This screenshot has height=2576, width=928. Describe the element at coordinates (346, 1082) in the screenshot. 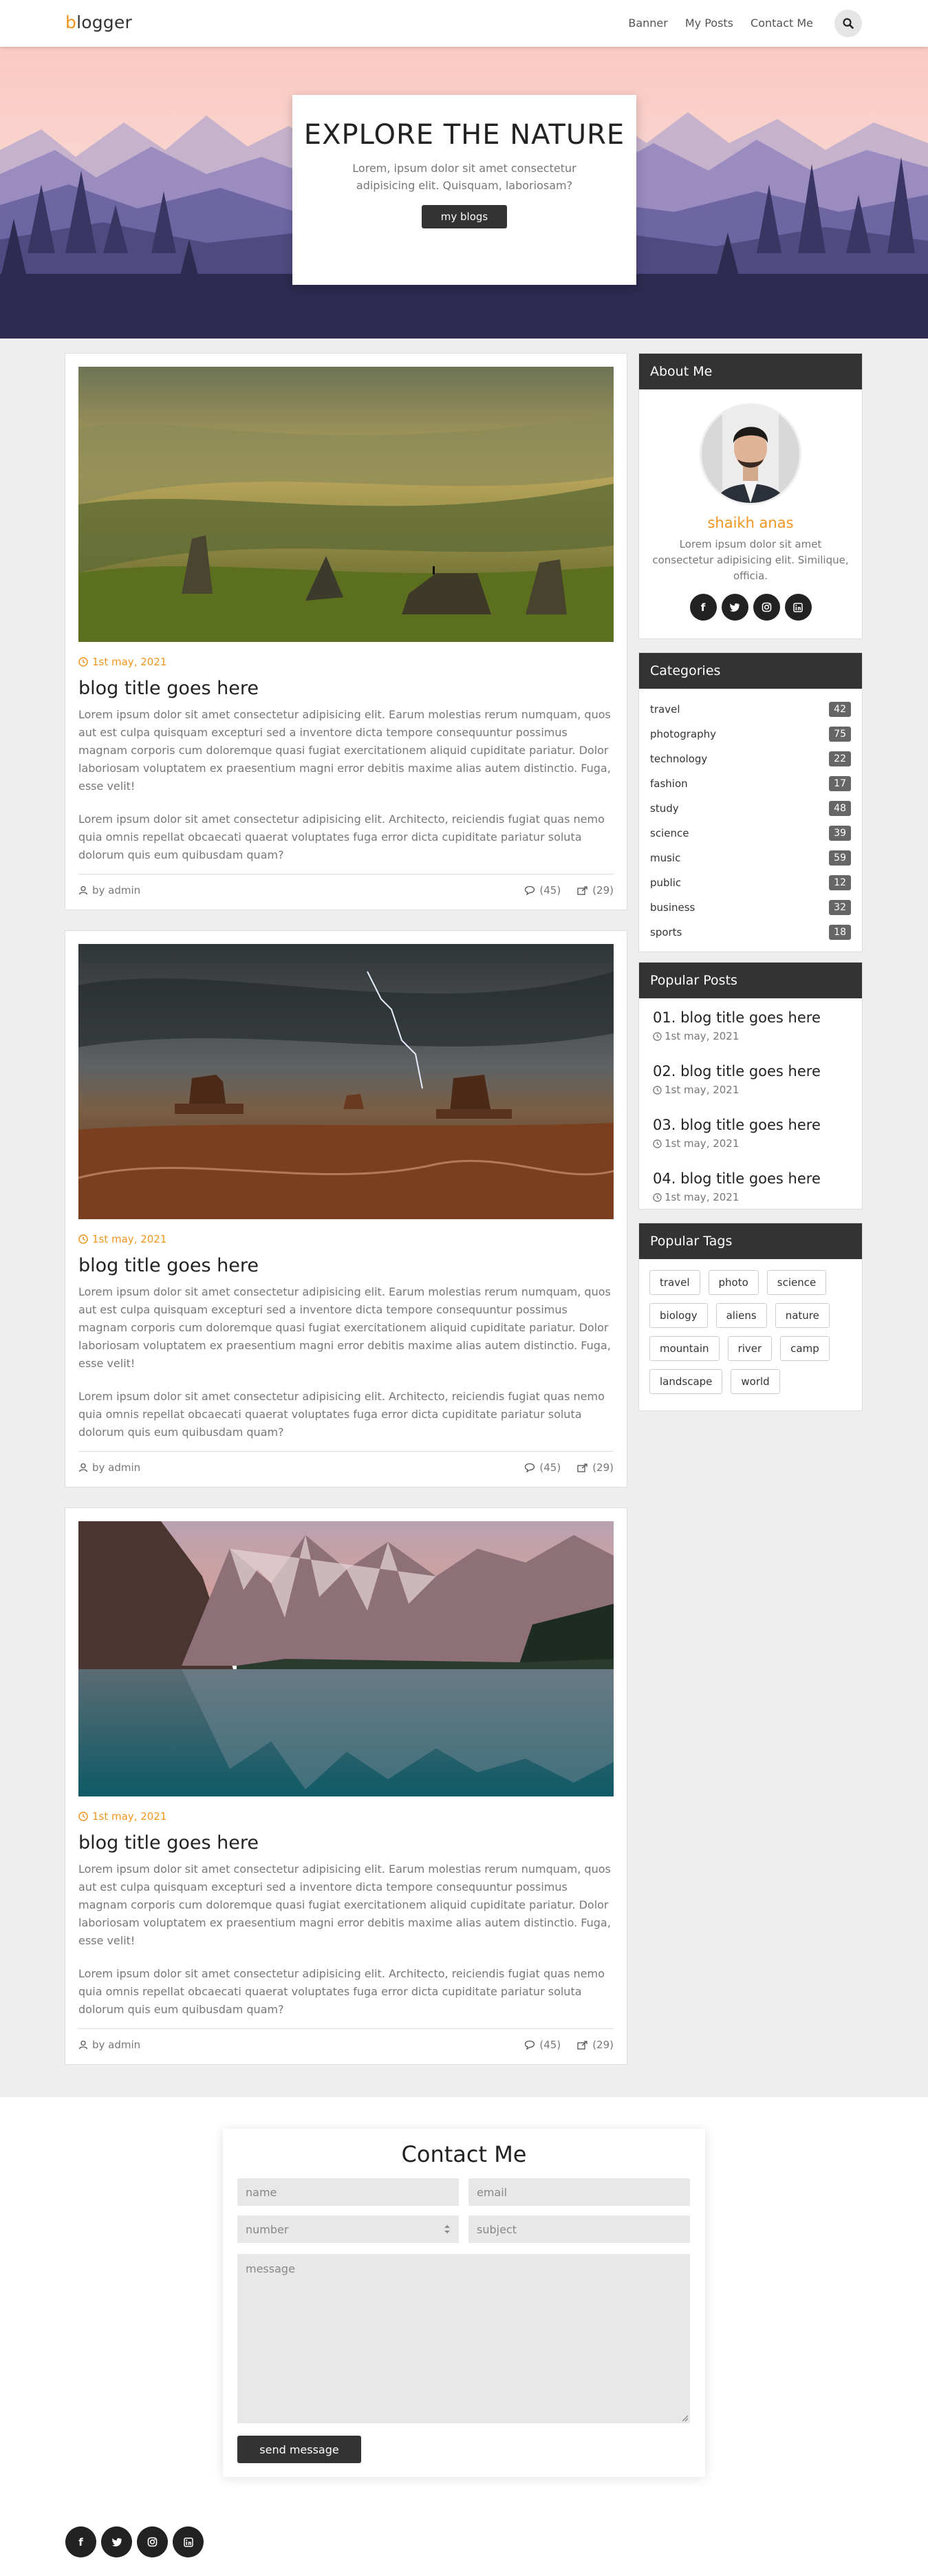

I see `post-image-desert` at that location.